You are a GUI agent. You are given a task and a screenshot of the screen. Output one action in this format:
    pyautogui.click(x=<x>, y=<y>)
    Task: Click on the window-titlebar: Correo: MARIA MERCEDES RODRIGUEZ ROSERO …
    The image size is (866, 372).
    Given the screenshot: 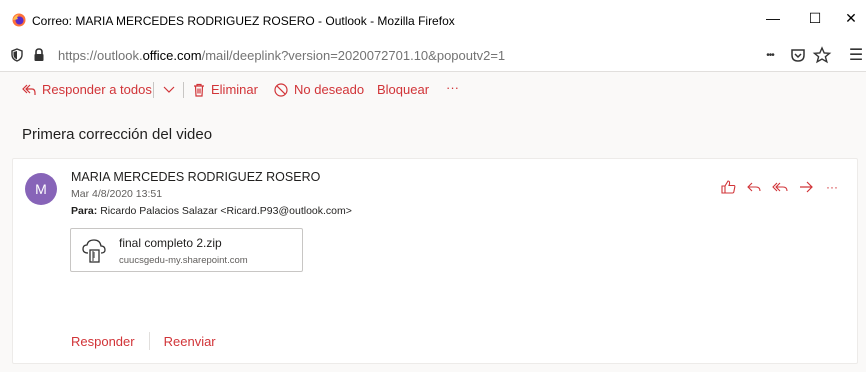 What is the action you would take?
    pyautogui.click(x=433, y=19)
    